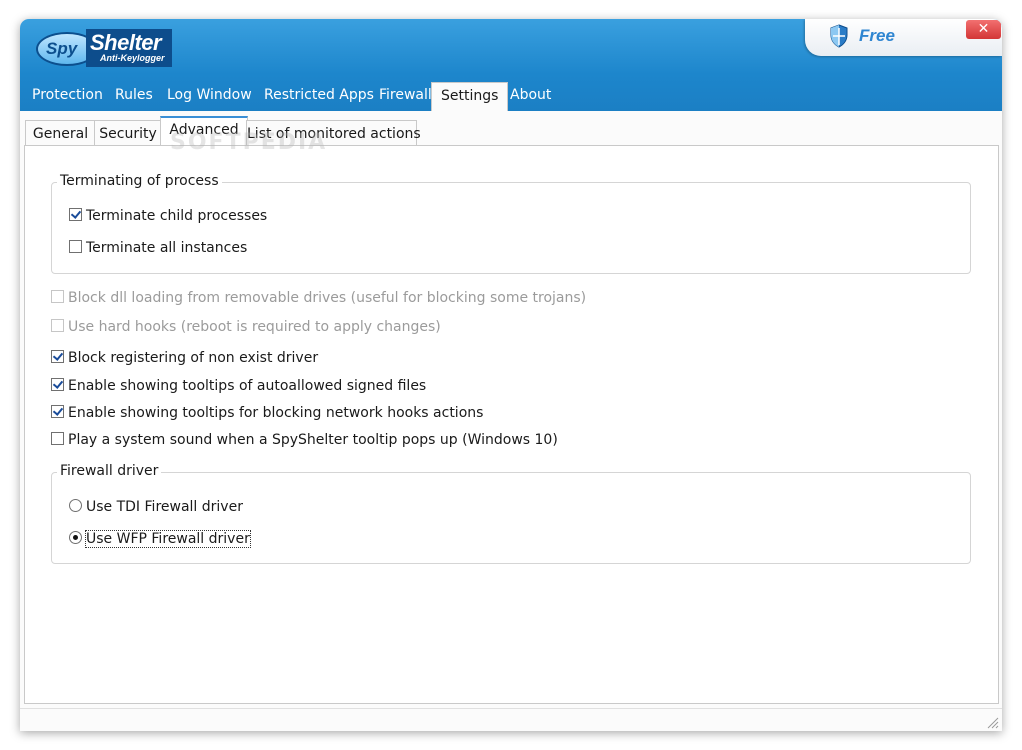  I want to click on nav-log-window: Log Window, so click(209, 95).